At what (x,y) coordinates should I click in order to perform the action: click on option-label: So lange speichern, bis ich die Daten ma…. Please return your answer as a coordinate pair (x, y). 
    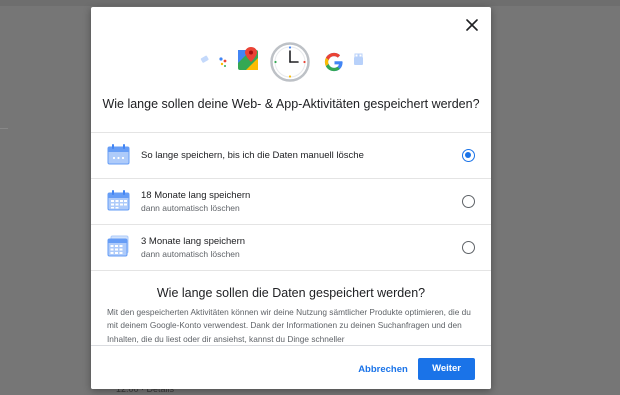
    Looking at the image, I should click on (252, 155).